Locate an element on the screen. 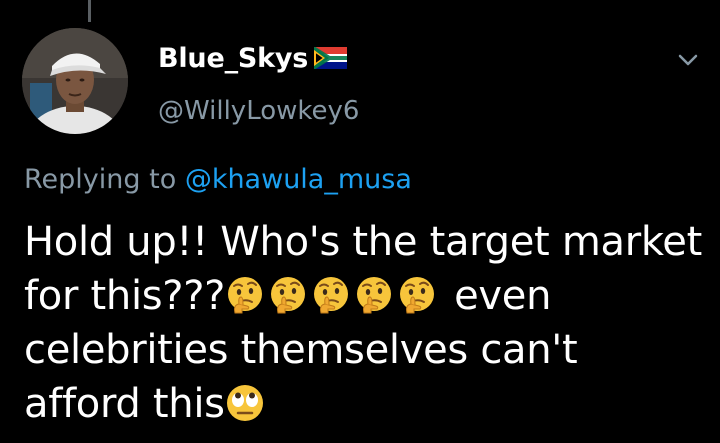  display-name-row: Blue_Skys is located at coordinates (253, 58).